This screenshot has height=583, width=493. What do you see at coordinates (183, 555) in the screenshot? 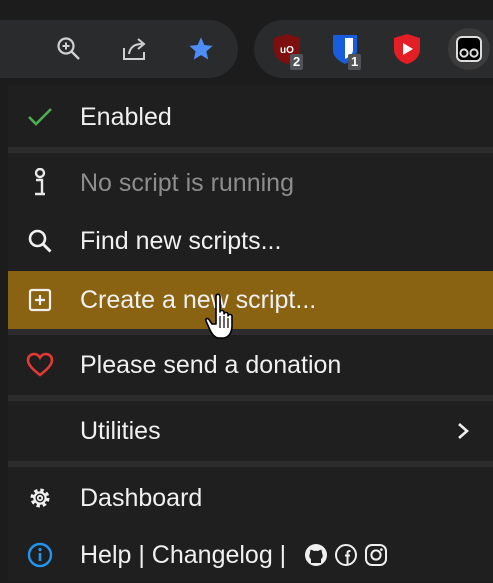
I see `help-changelog-label: Help | Changelog |` at bounding box center [183, 555].